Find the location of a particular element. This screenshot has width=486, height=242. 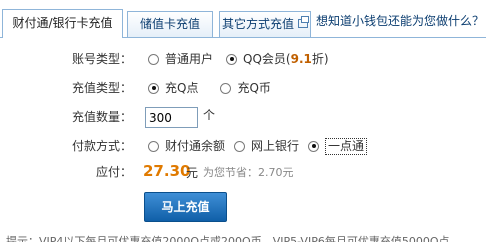

radio-q-points-indicator is located at coordinates (153, 88).